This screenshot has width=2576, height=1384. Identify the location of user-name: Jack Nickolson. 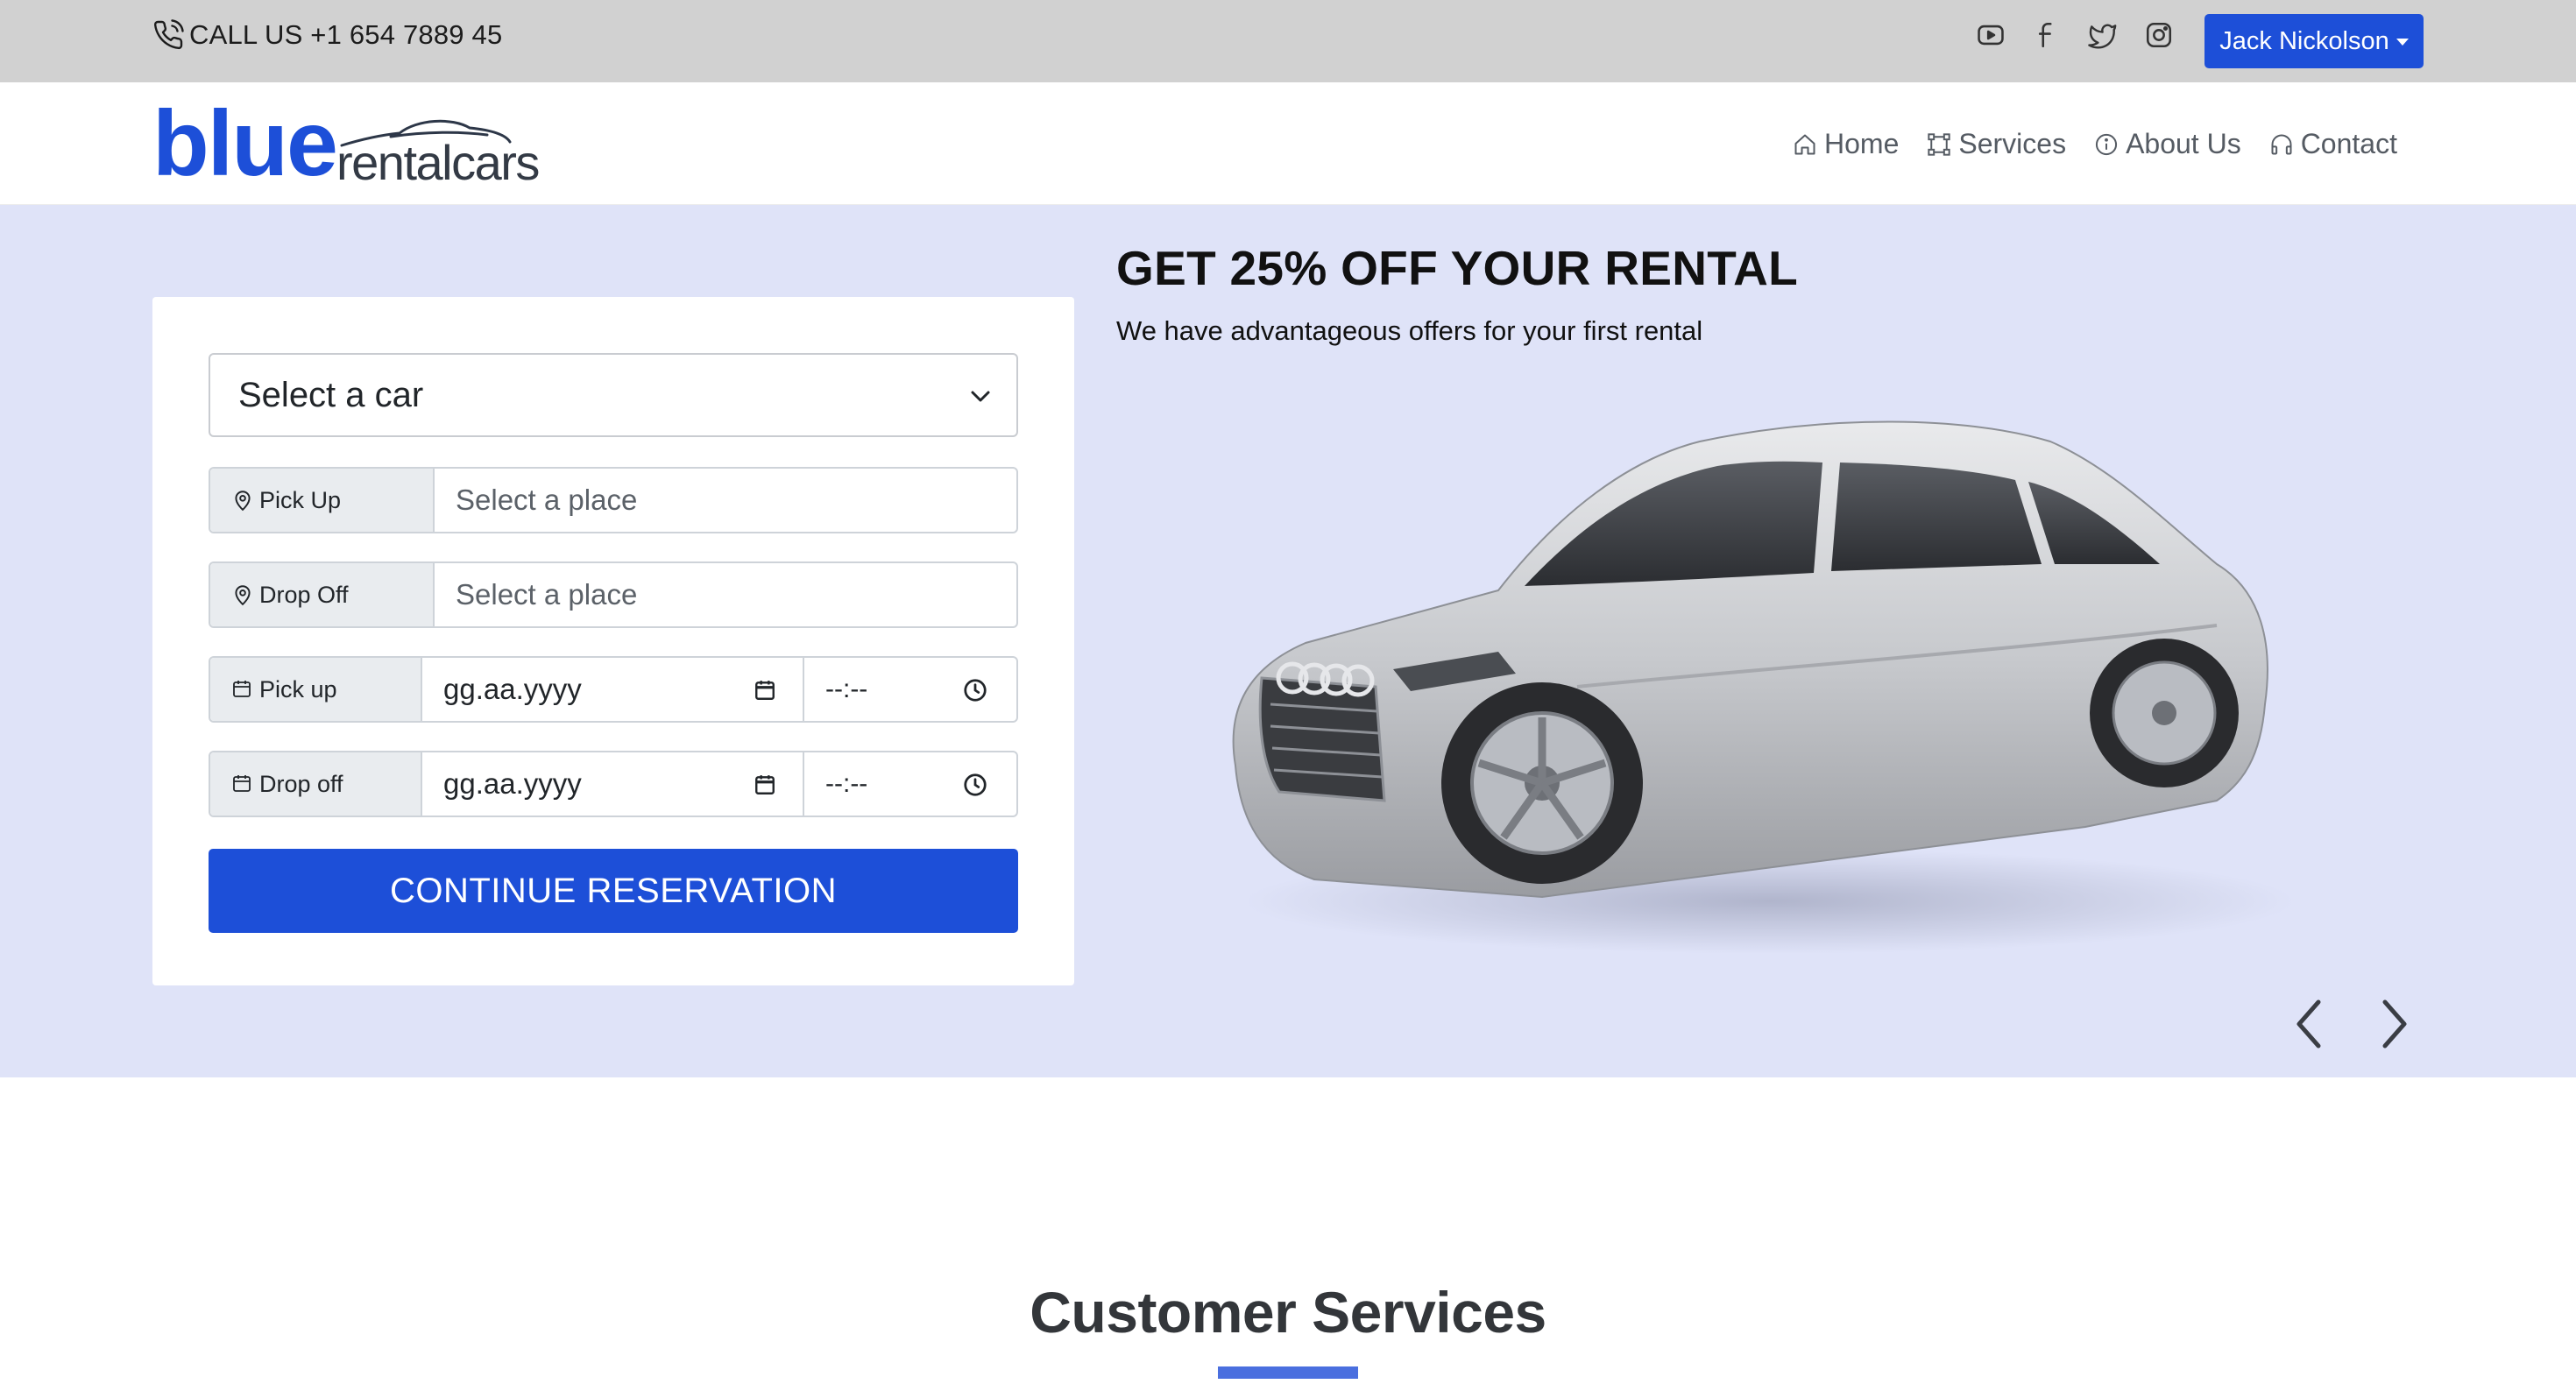
(2304, 40).